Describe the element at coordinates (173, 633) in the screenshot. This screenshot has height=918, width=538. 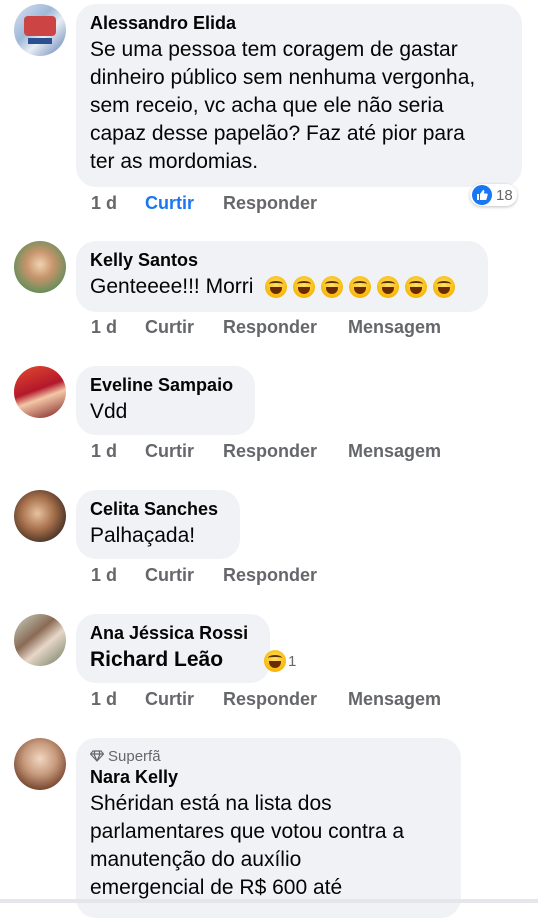
I see `author-name: Ana Jéssica Rossi` at that location.